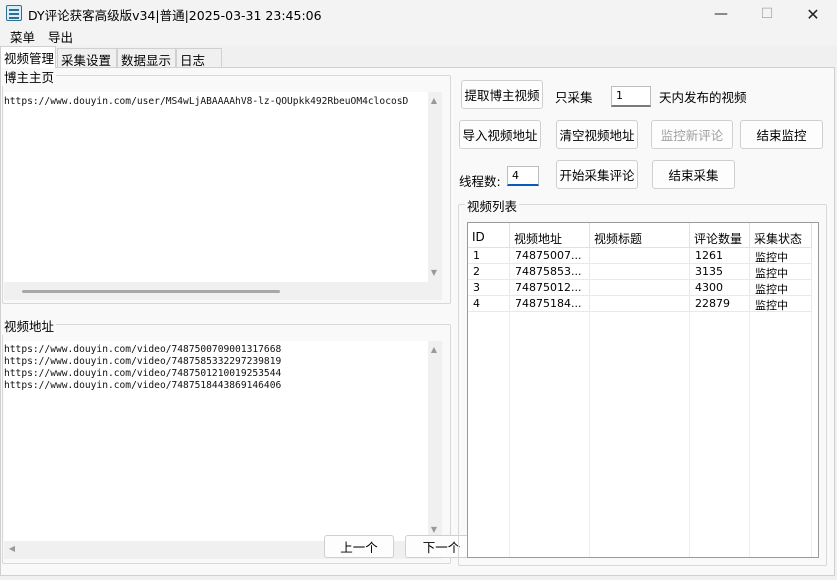 The width and height of the screenshot is (837, 580). What do you see at coordinates (29, 76) in the screenshot?
I see `blogger-label: 博主主页` at bounding box center [29, 76].